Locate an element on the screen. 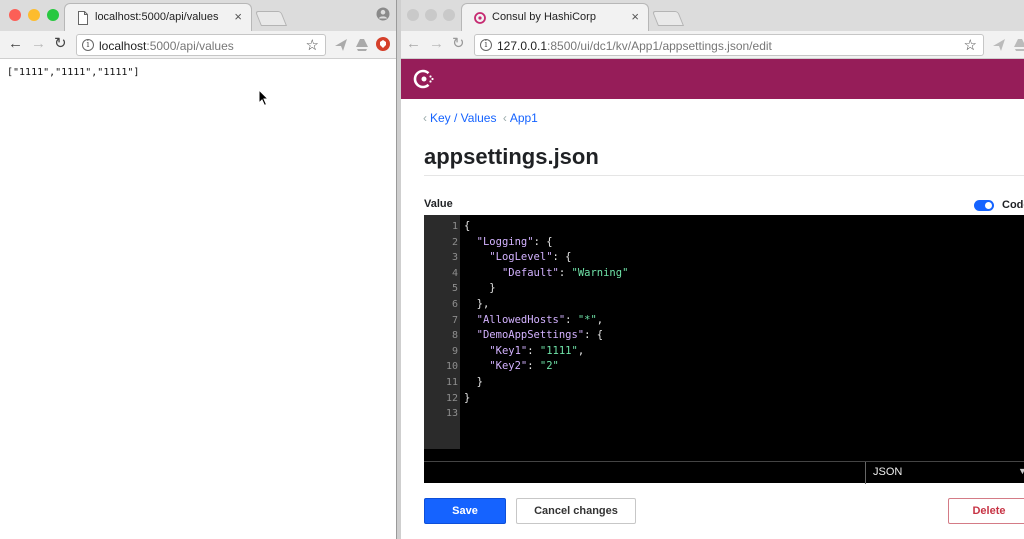 The width and height of the screenshot is (1024, 539). line-number: 4 is located at coordinates (454, 273).